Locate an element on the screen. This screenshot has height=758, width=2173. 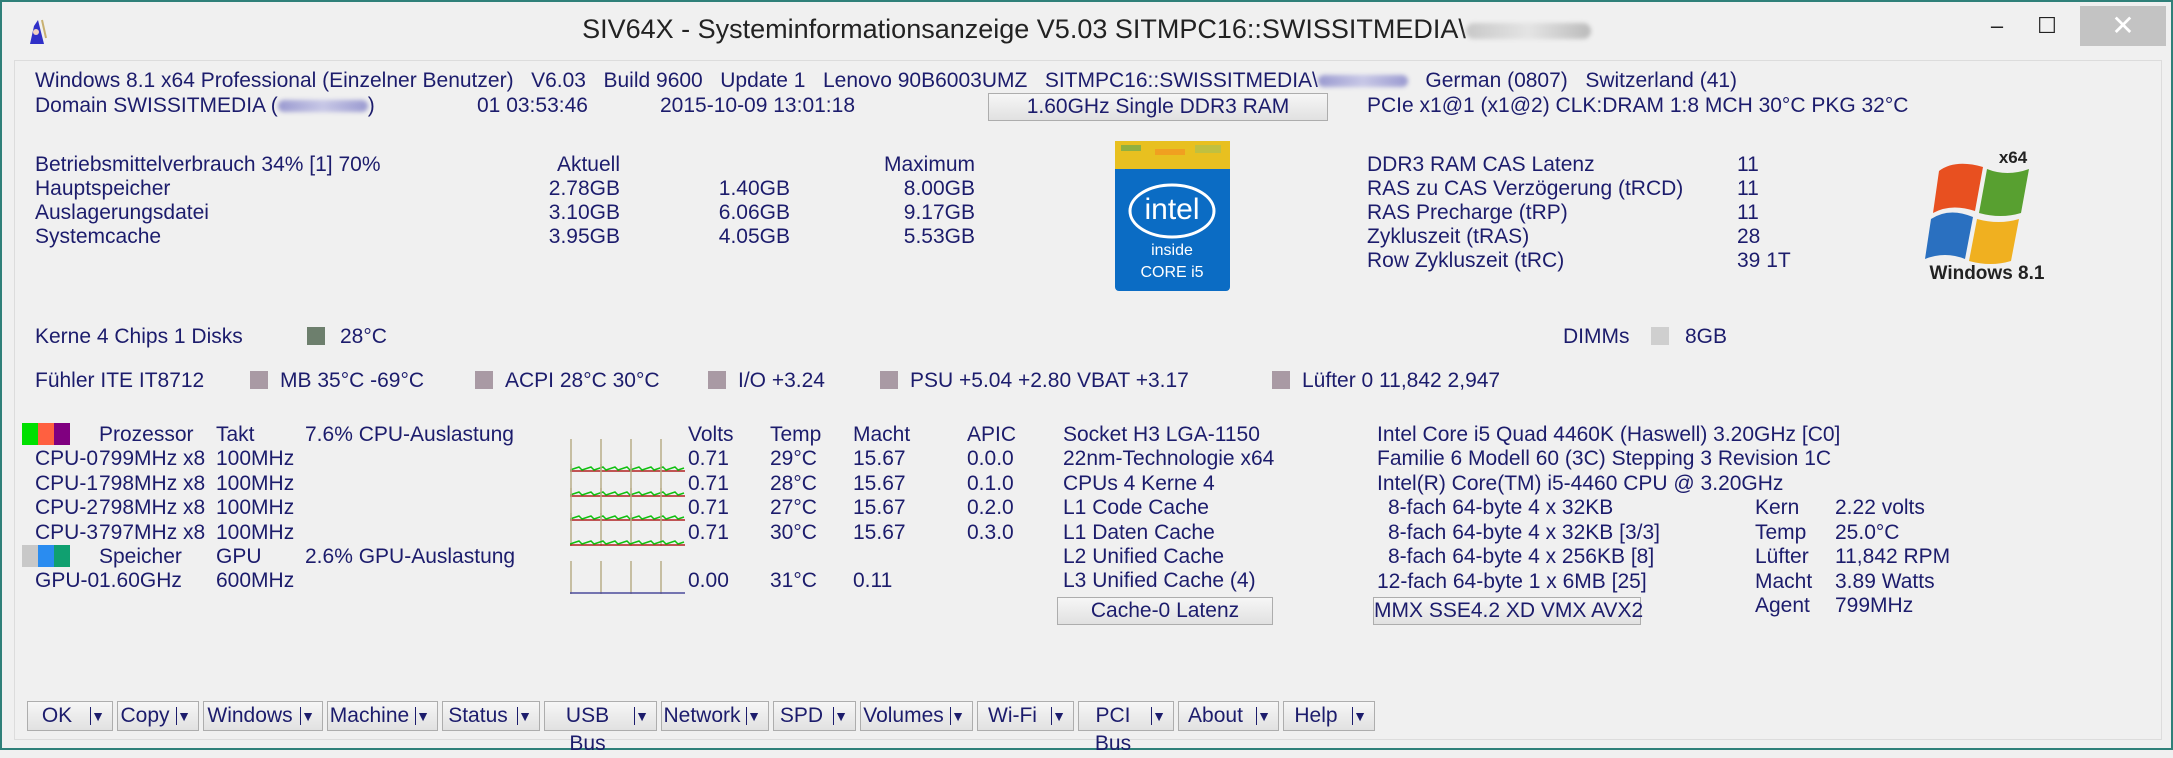
os-update: Update 1 is located at coordinates (763, 80).